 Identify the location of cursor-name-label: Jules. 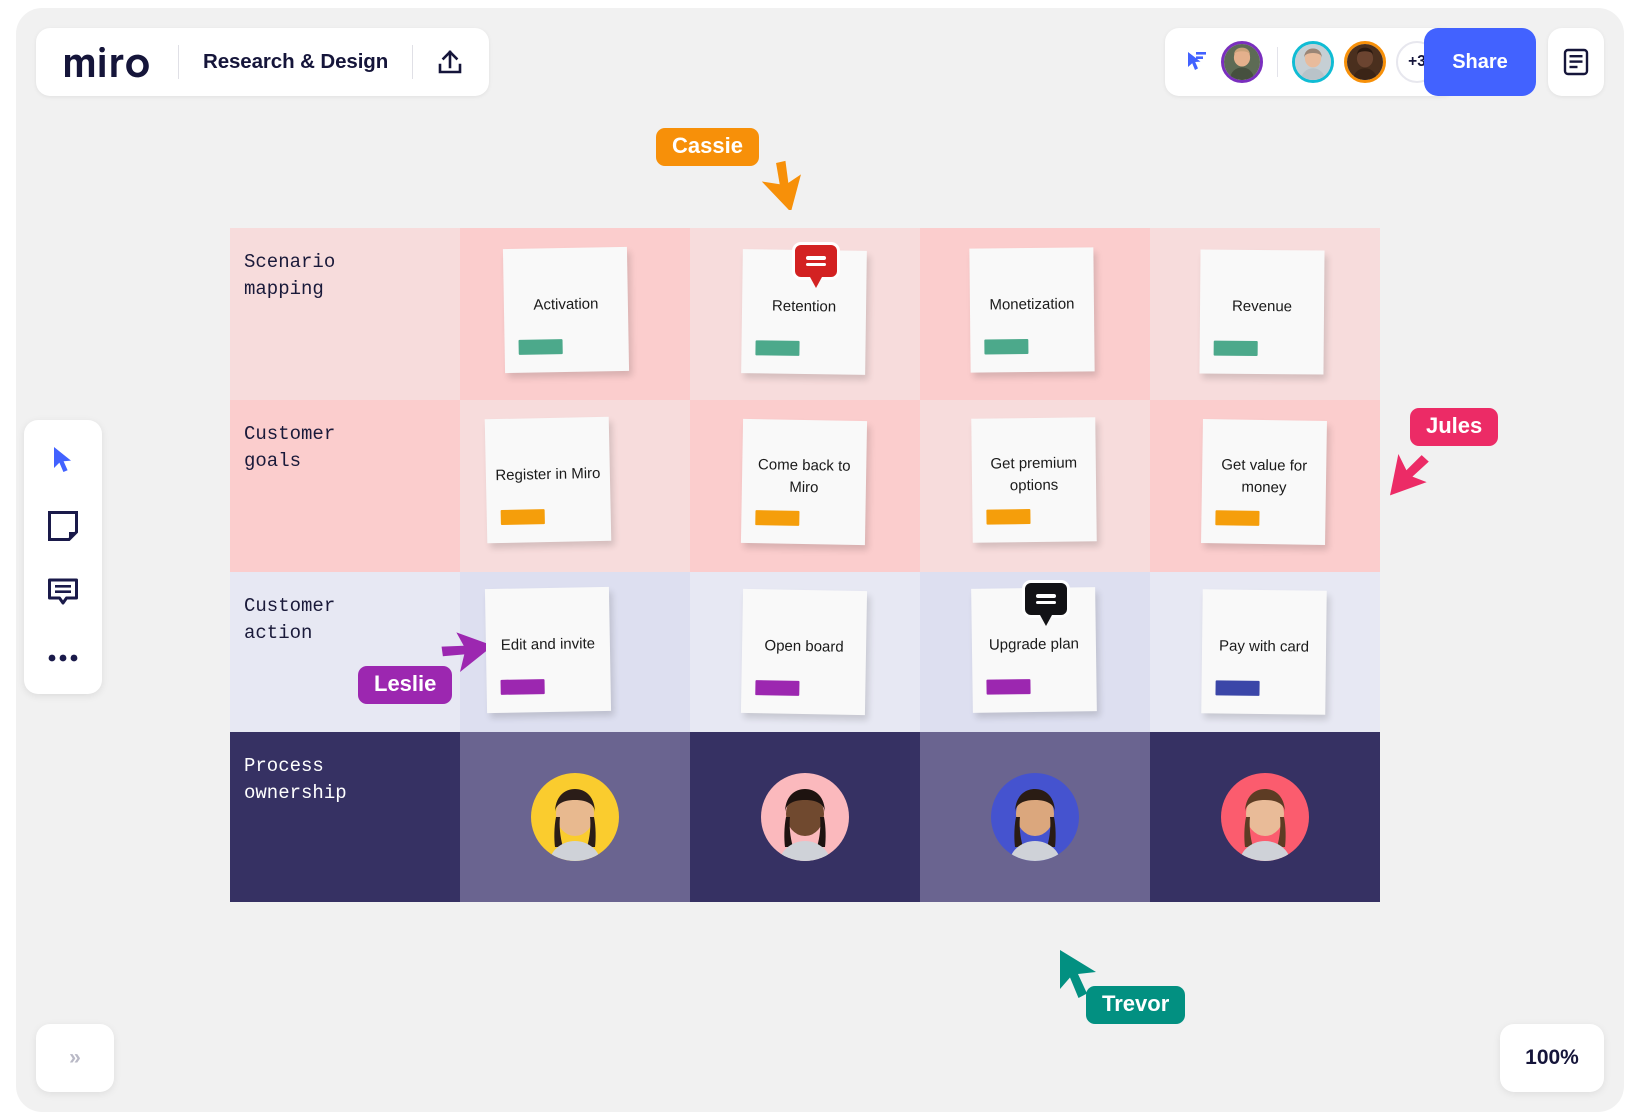
(1454, 427).